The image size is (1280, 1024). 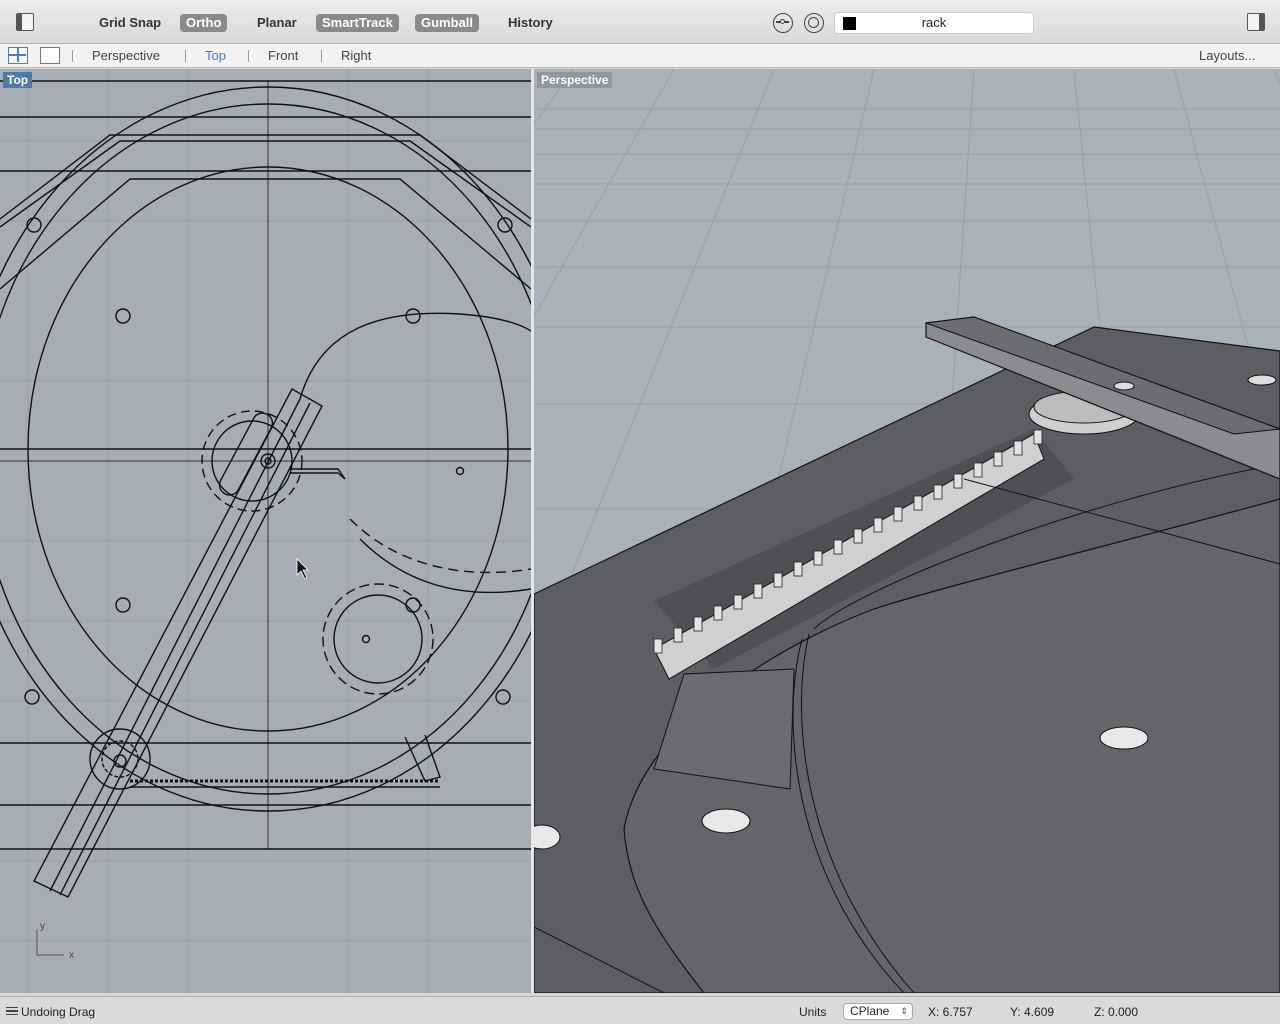 I want to click on axis-x-label: x, so click(x=71, y=955).